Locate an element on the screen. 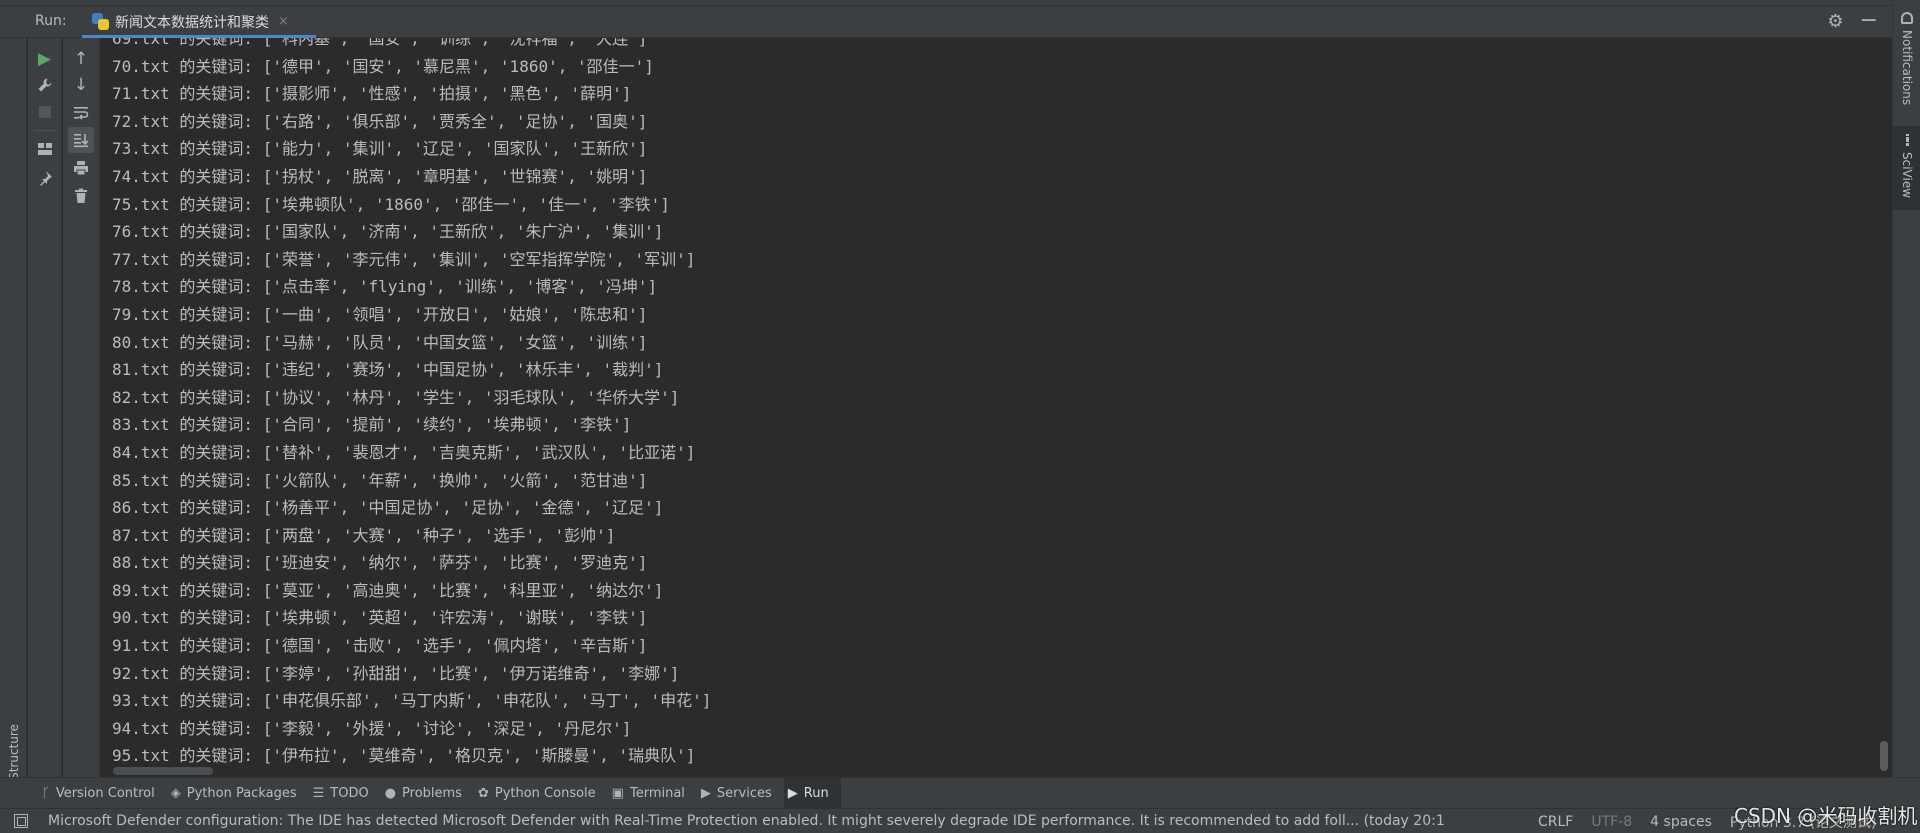  tab-todo-label: TODO is located at coordinates (349, 793).